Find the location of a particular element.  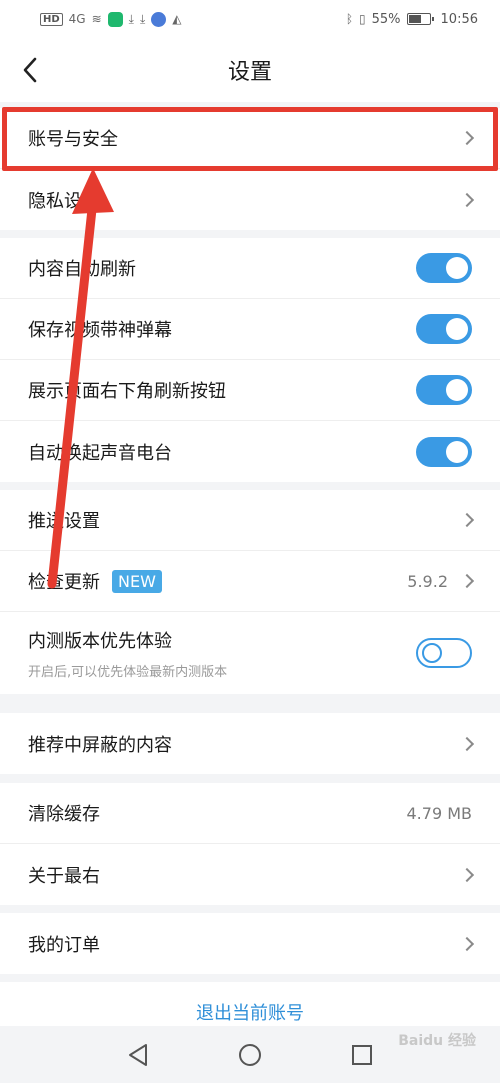

blocked-content-group: 推荐中屏蔽的内容 is located at coordinates (250, 743).